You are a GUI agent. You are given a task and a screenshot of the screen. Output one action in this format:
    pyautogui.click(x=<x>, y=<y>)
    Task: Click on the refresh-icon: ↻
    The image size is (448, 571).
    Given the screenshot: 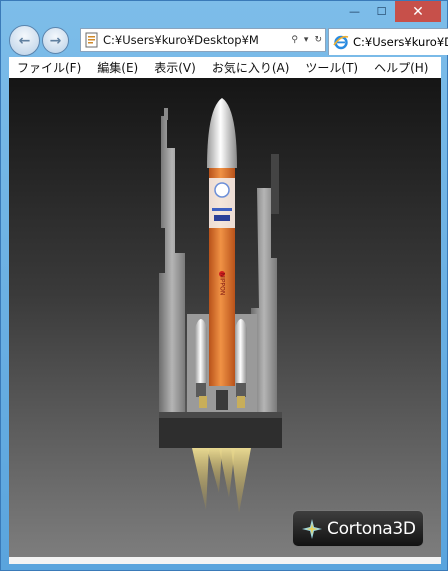 What is the action you would take?
    pyautogui.click(x=318, y=40)
    